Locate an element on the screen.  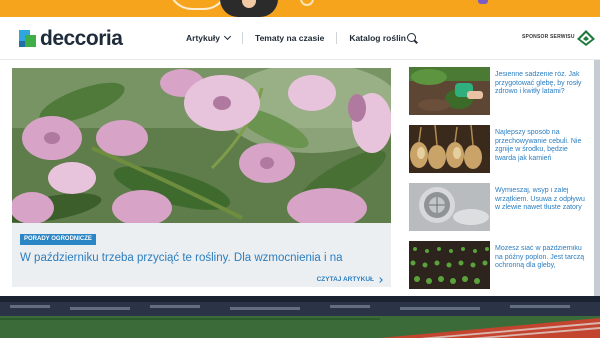
logo-text: deccoria is located at coordinates (81, 38).